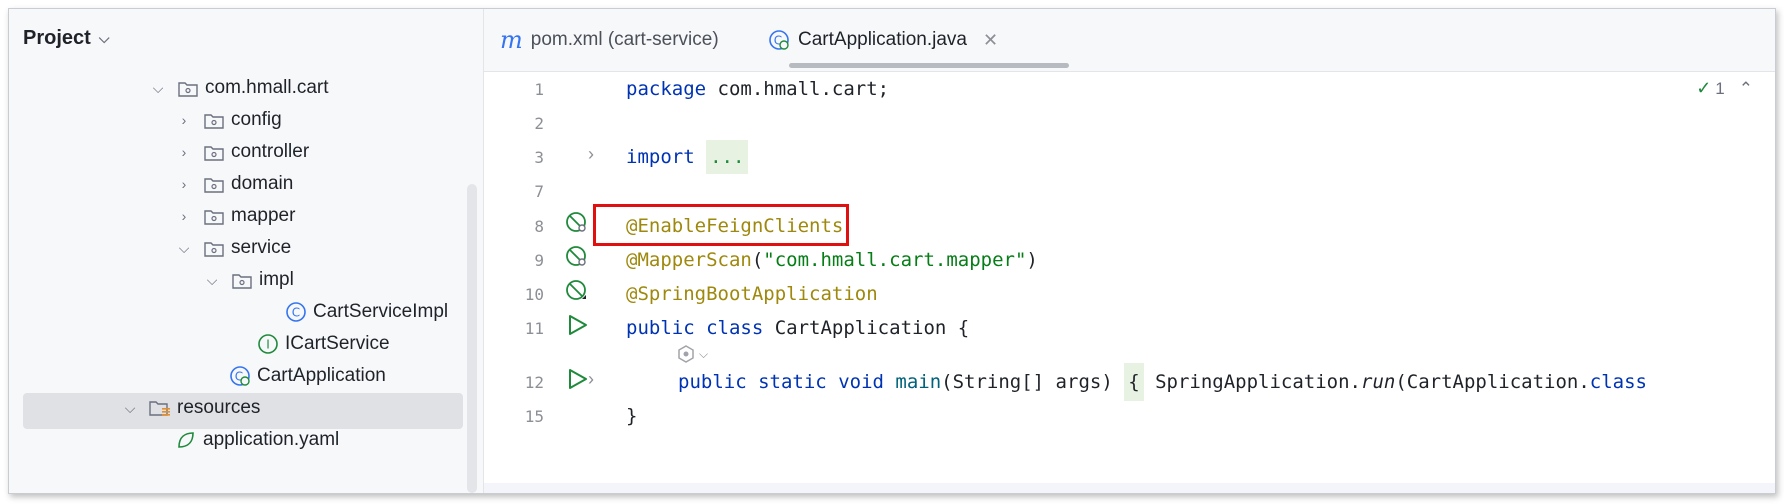 The height and width of the screenshot is (504, 1784). Describe the element at coordinates (577, 325) in the screenshot. I see `run-icon` at that location.